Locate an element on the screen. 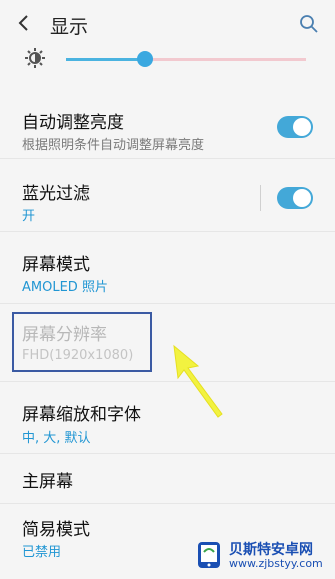 The height and width of the screenshot is (579, 335). watermark-title: 贝斯特安卓网 is located at coordinates (271, 550).